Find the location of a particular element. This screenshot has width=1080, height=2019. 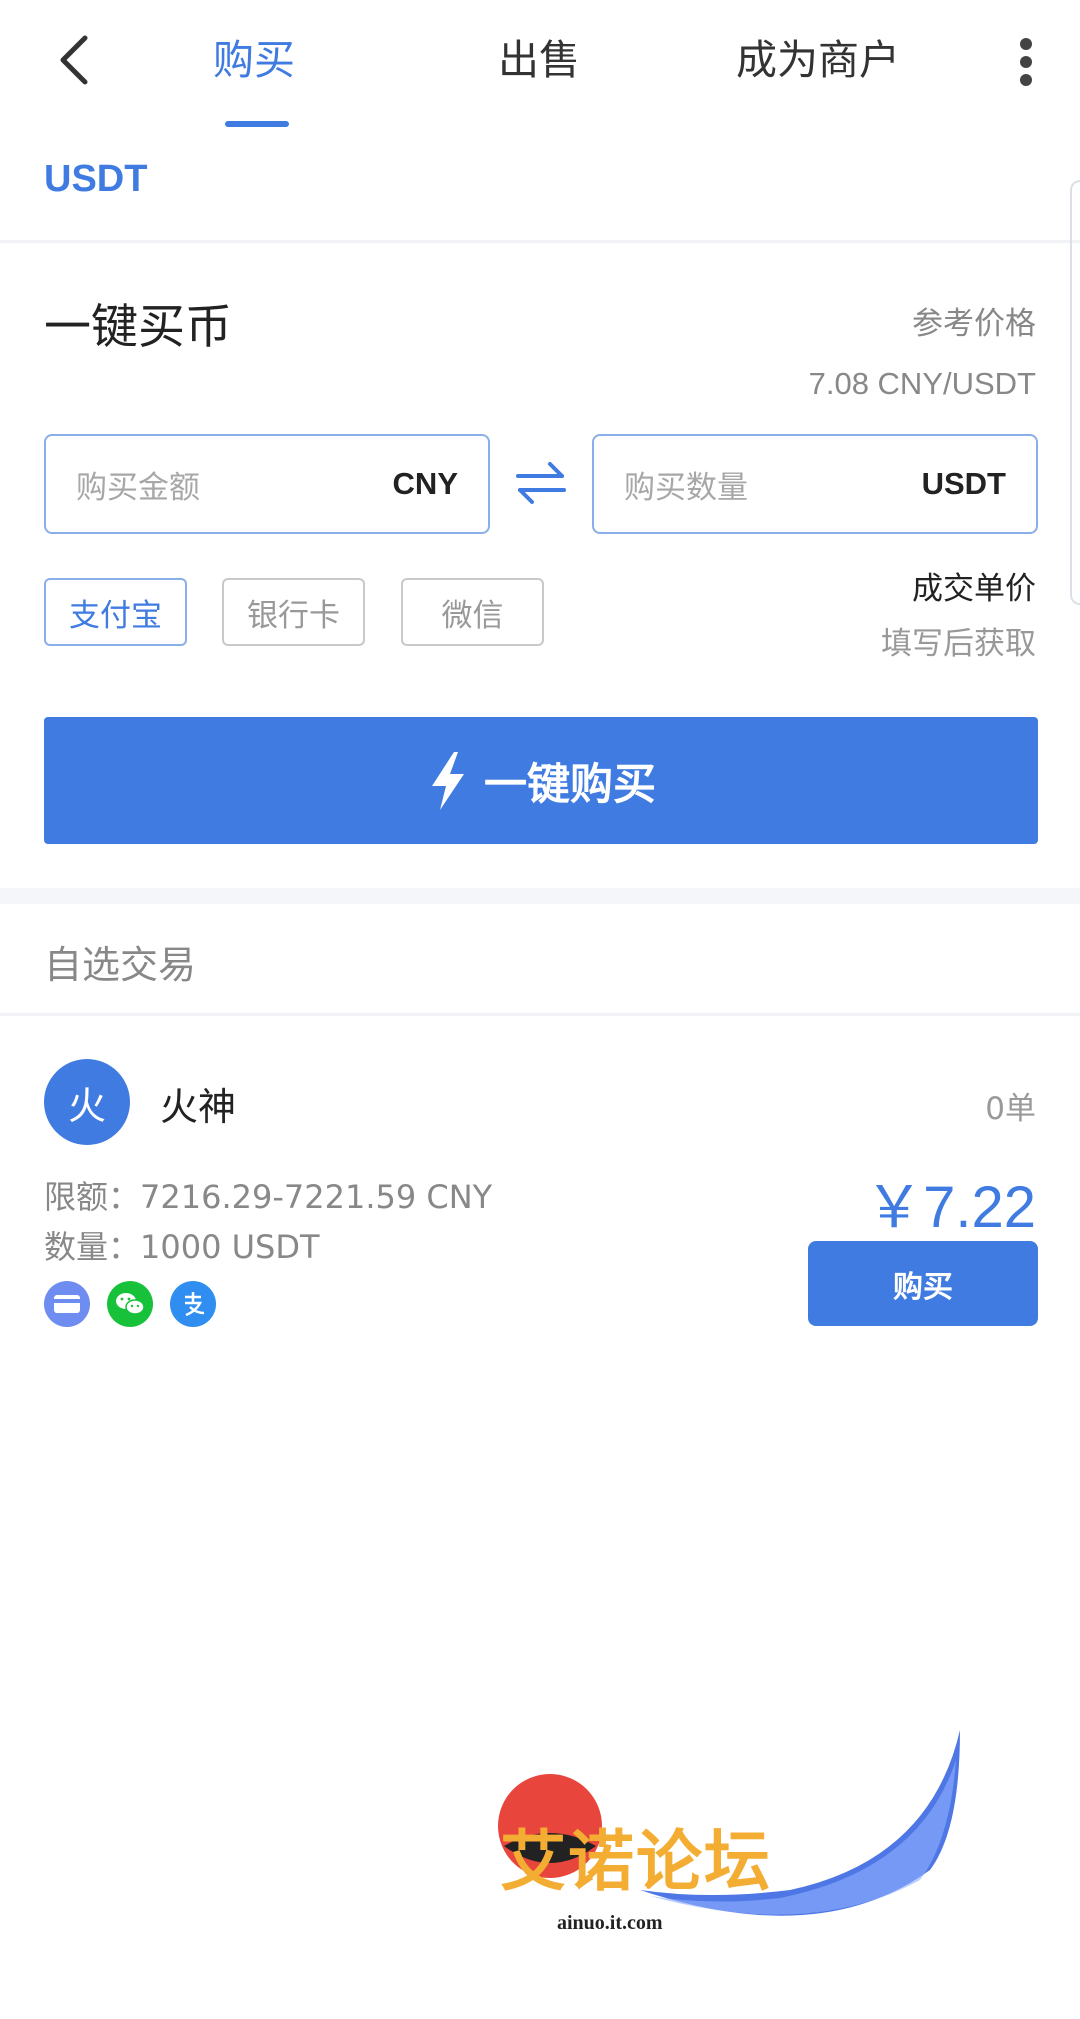

unit-price: ￥7.22 is located at coordinates (950, 1207).